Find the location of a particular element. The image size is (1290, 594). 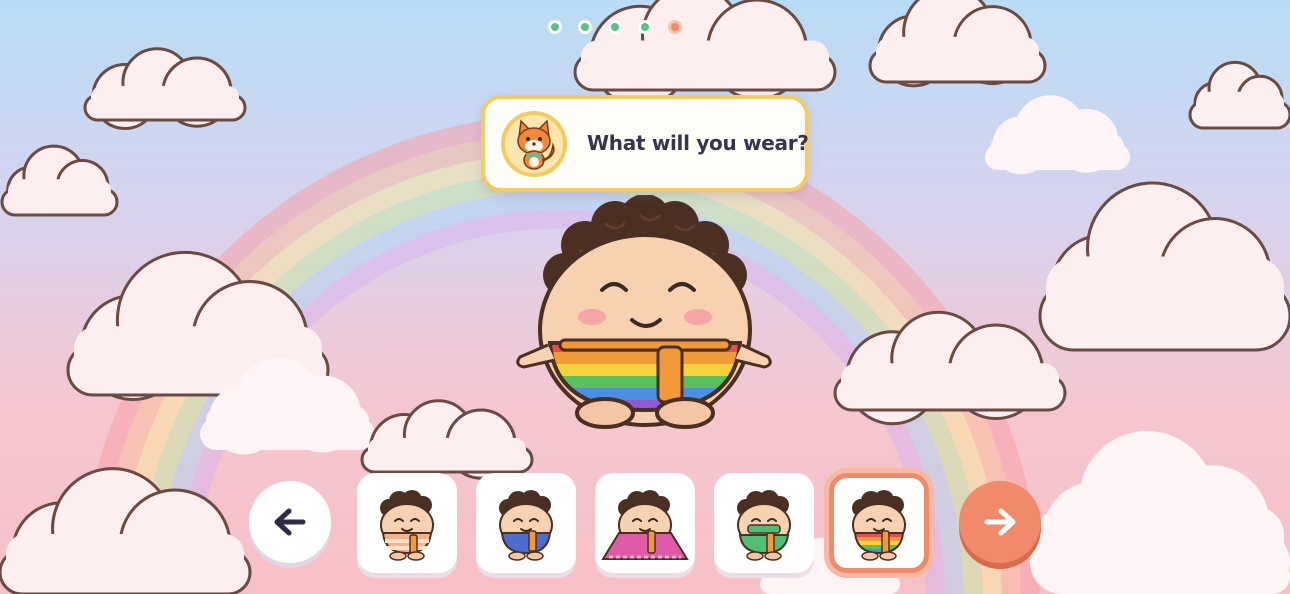

arrow-left-icon is located at coordinates (290, 522).